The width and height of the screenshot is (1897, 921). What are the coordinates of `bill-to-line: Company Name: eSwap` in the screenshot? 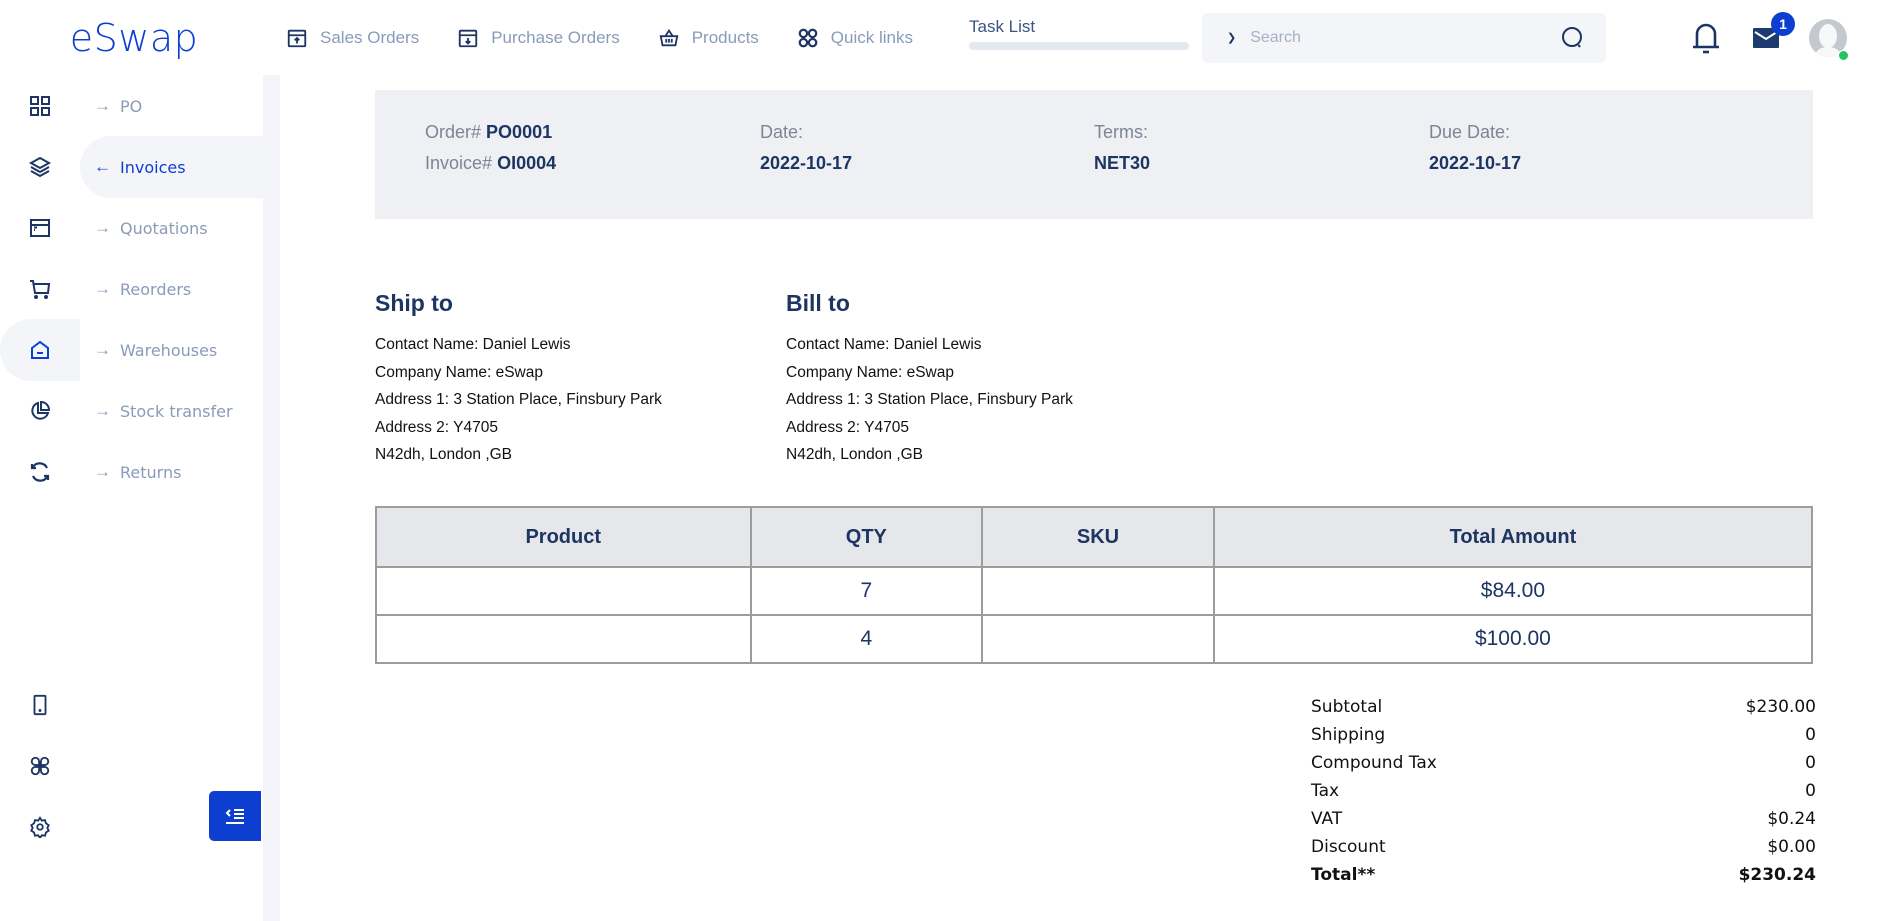 It's located at (870, 372).